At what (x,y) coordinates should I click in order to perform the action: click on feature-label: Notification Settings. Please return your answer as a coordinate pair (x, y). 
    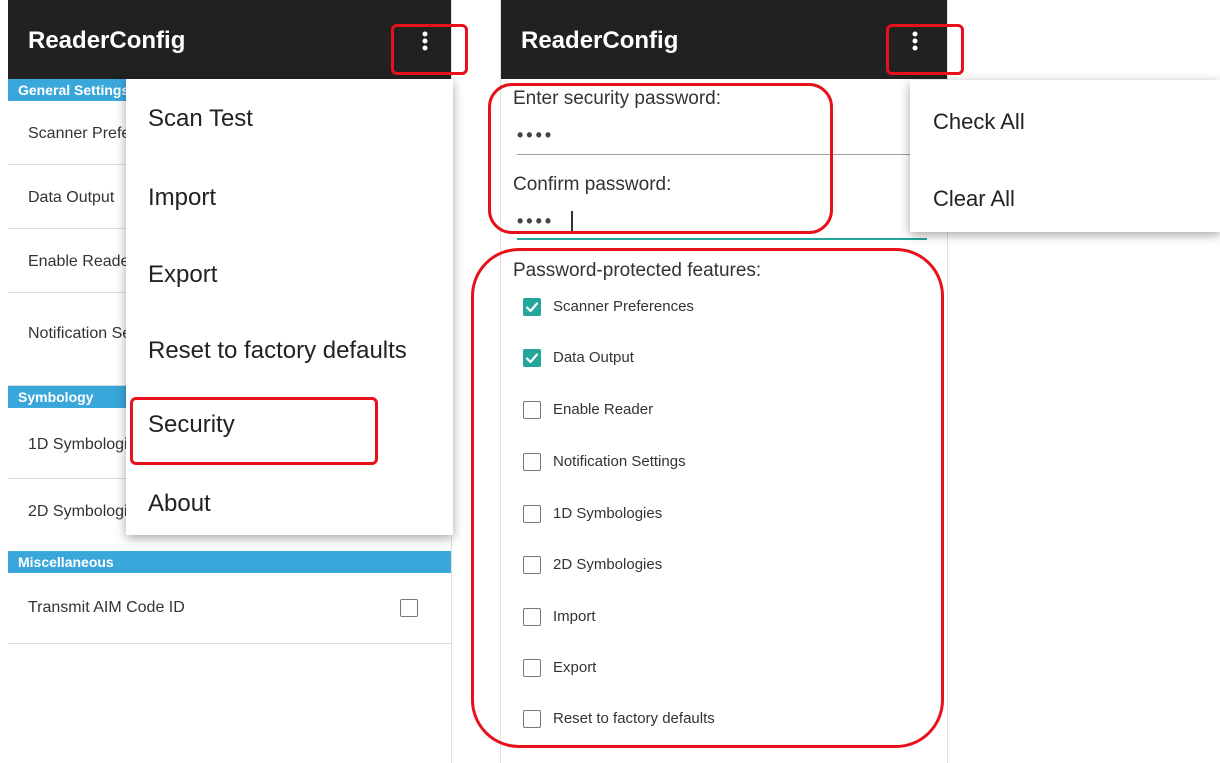
    Looking at the image, I should click on (619, 461).